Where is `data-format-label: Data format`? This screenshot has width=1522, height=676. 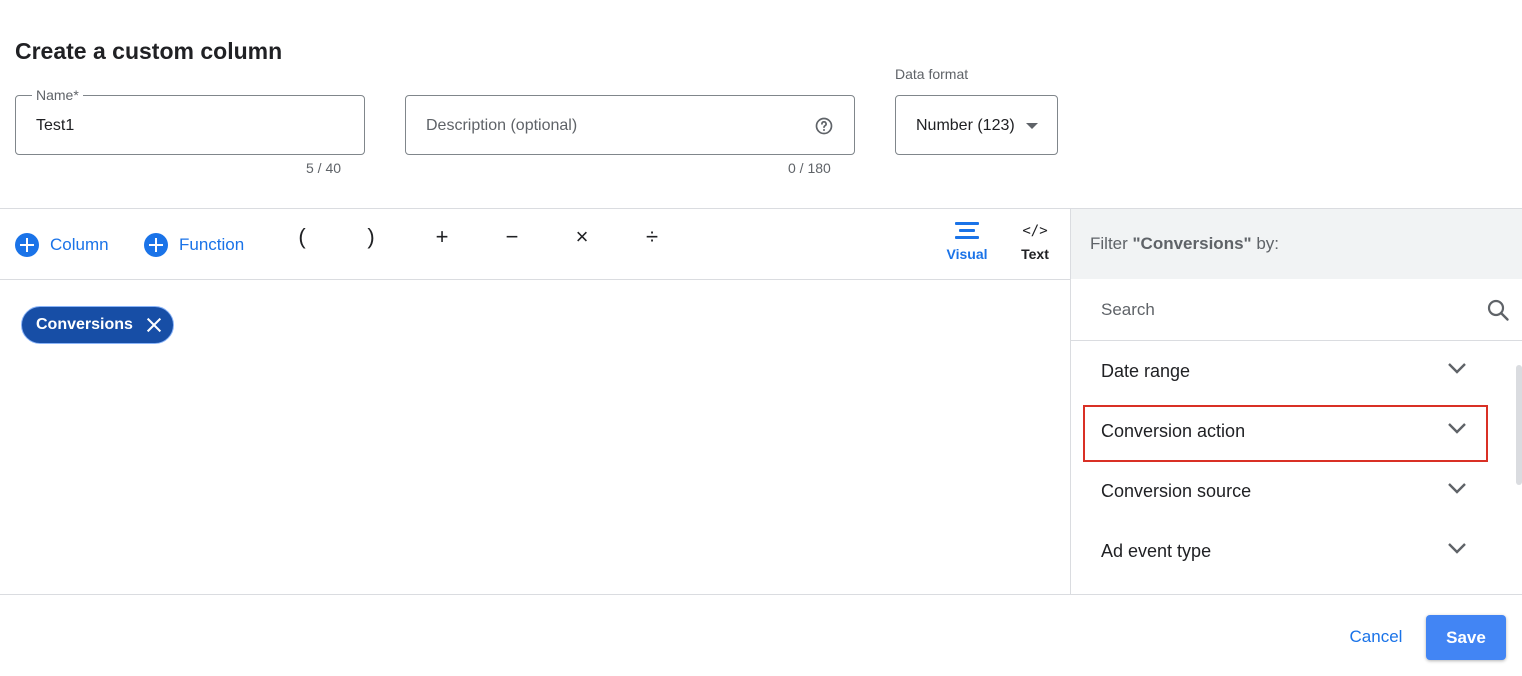
data-format-label: Data format is located at coordinates (932, 74).